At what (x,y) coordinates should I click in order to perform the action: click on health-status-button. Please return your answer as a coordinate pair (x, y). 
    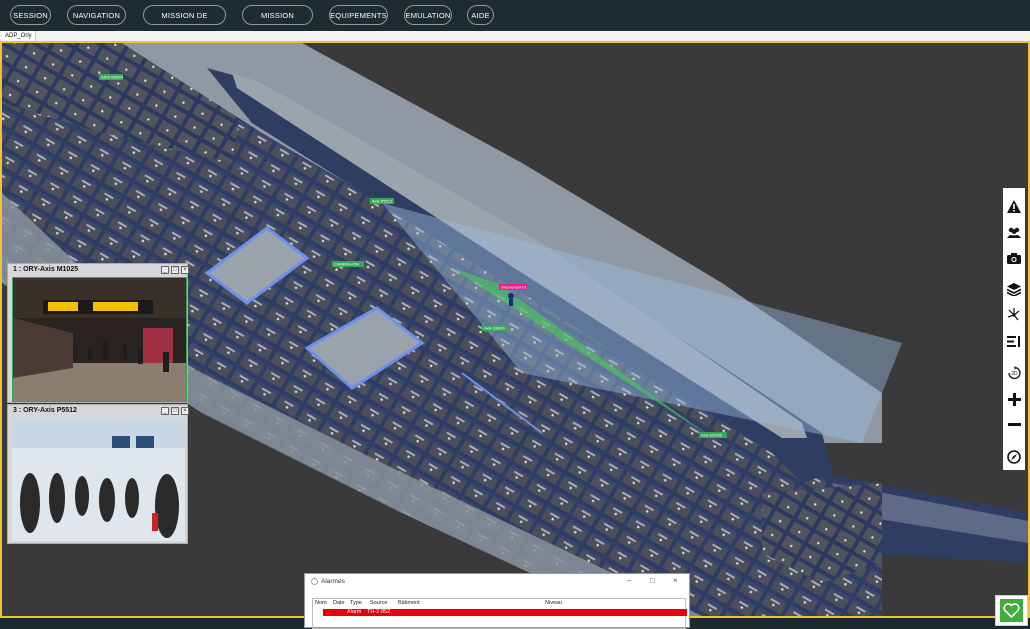
    Looking at the image, I should click on (1011, 610).